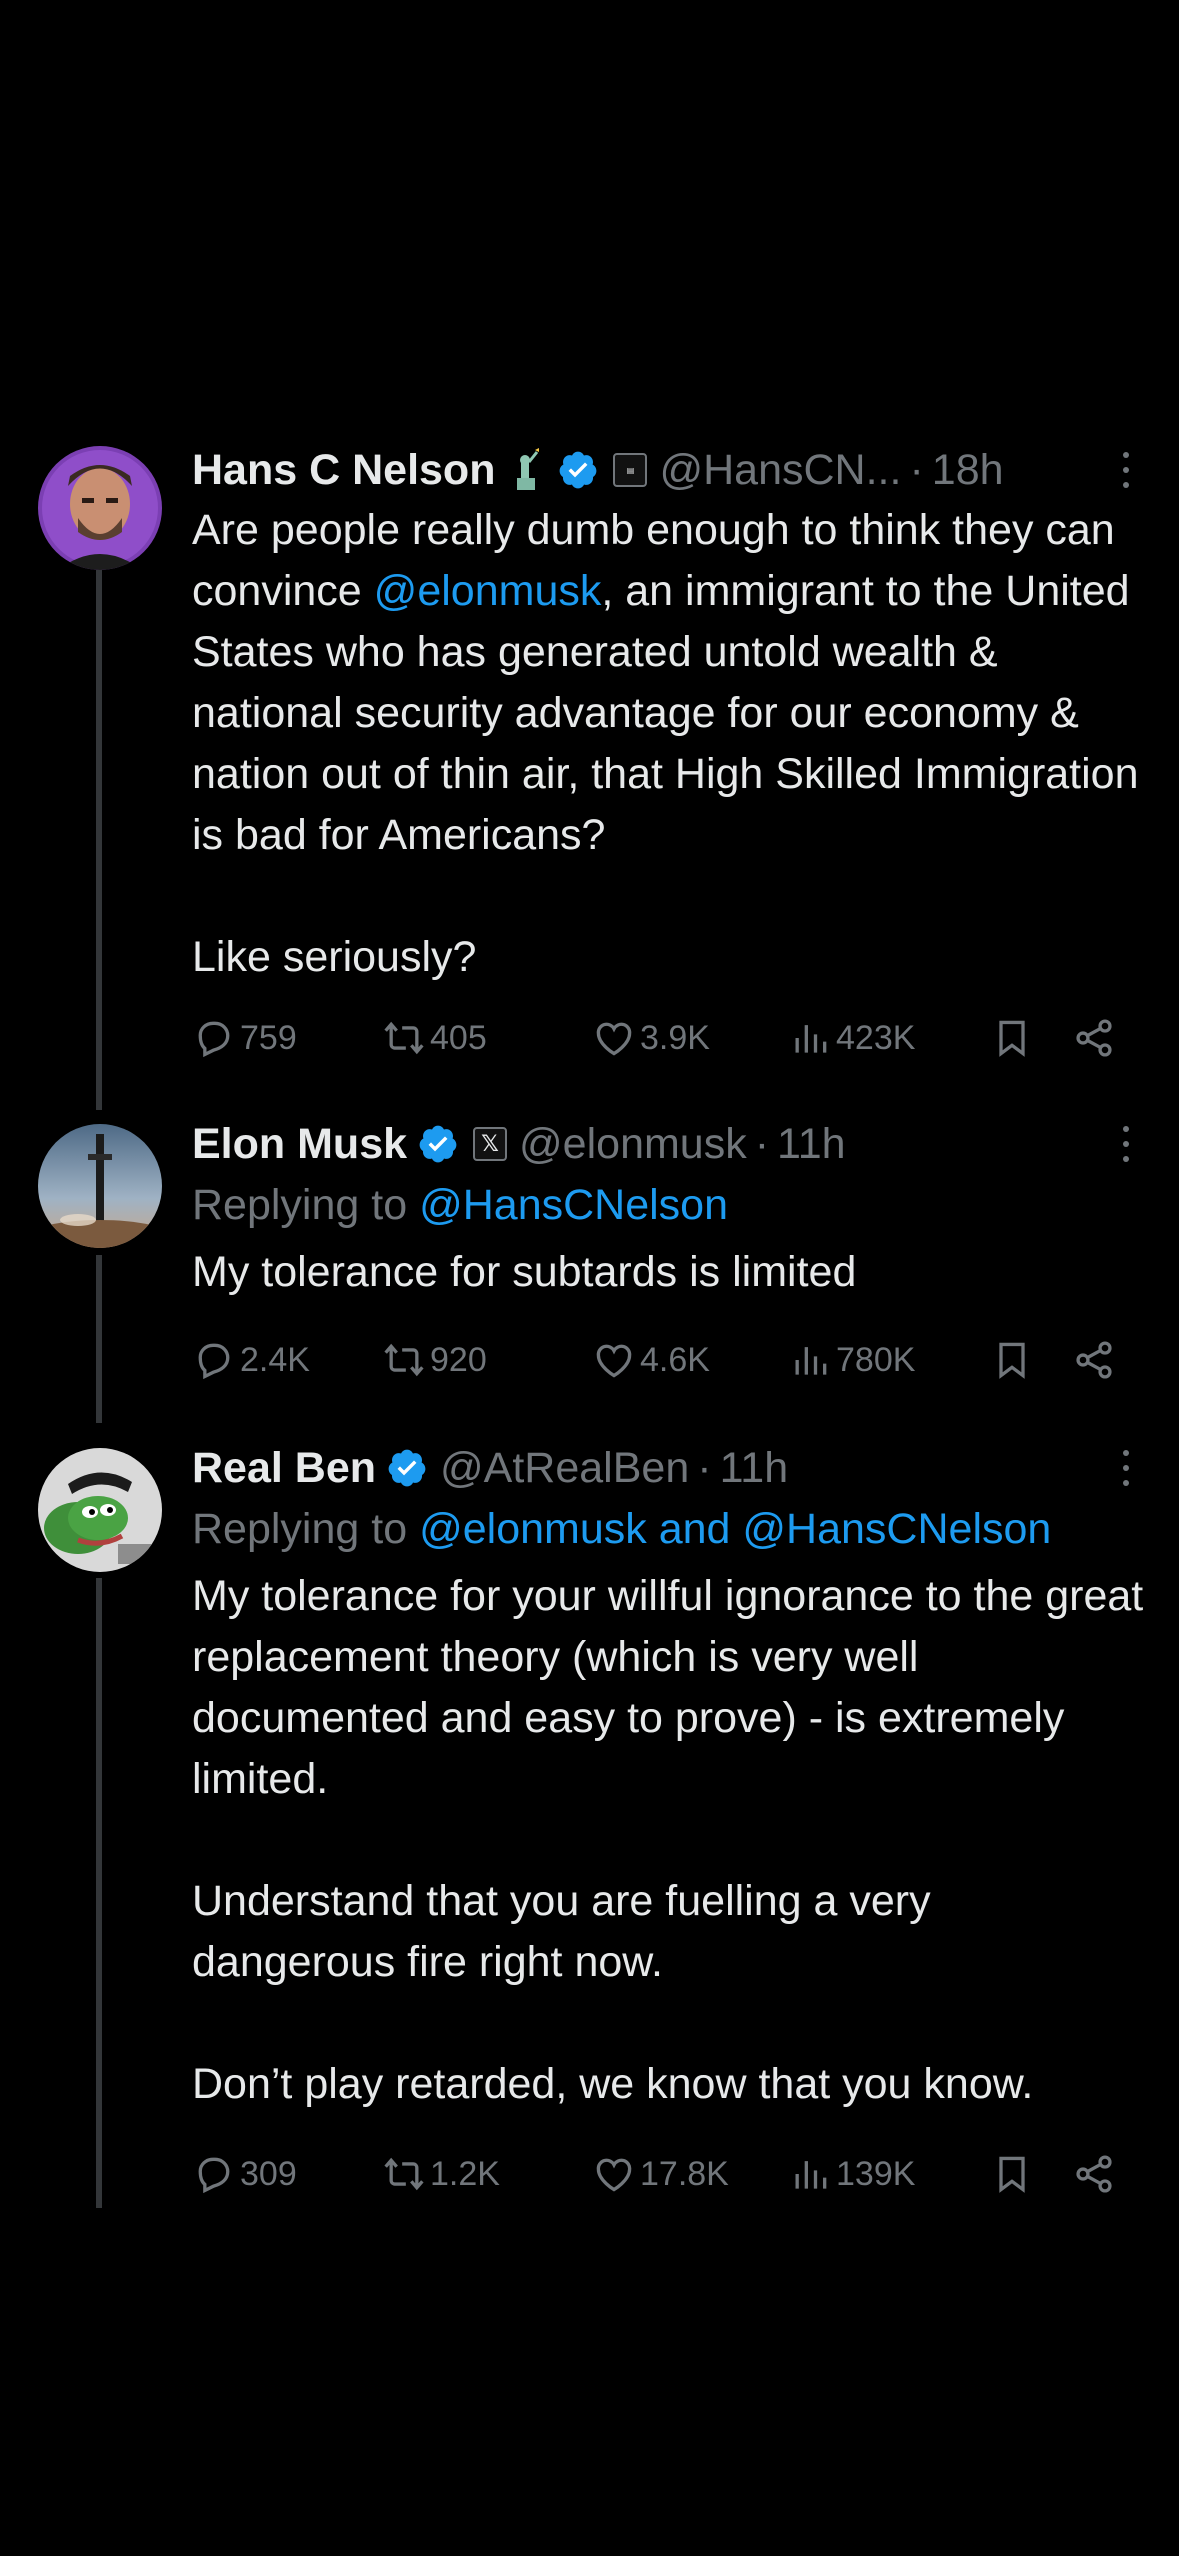 The height and width of the screenshot is (2556, 1179). I want to click on handle: @elonmusk, so click(633, 1144).